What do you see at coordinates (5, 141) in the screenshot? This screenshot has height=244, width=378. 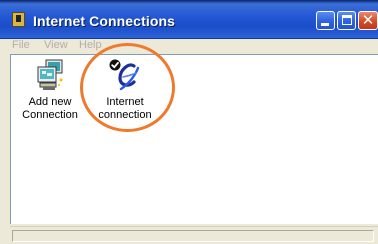 I see `window-frame-left` at bounding box center [5, 141].